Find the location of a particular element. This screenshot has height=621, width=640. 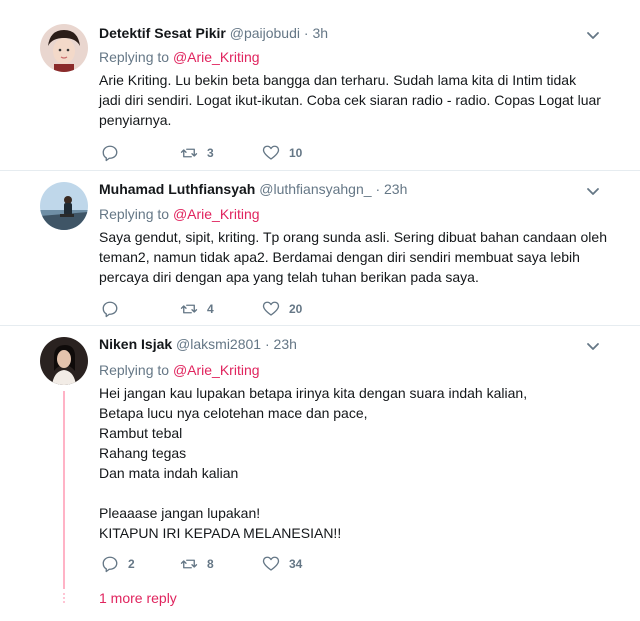

like-count: 20 is located at coordinates (296, 309).